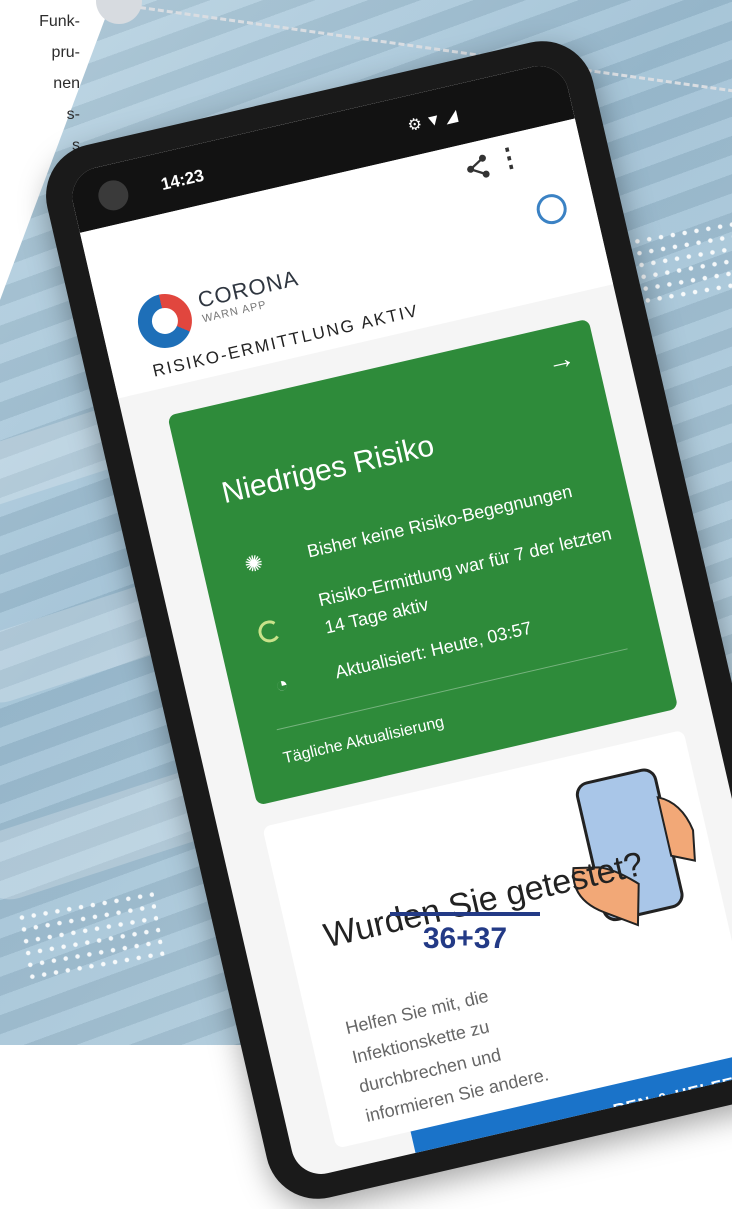 The height and width of the screenshot is (1209, 732). I want to click on page-number-text: 36+37, so click(465, 938).